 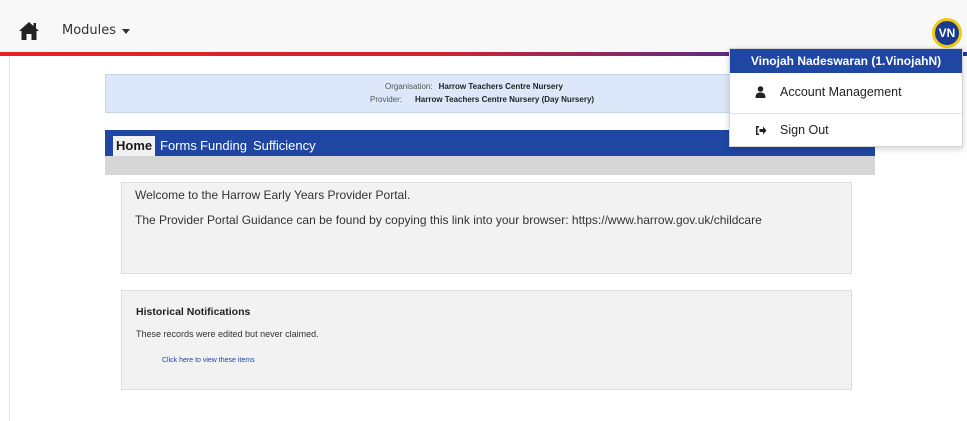 What do you see at coordinates (134, 146) in the screenshot?
I see `tab-home: Home` at bounding box center [134, 146].